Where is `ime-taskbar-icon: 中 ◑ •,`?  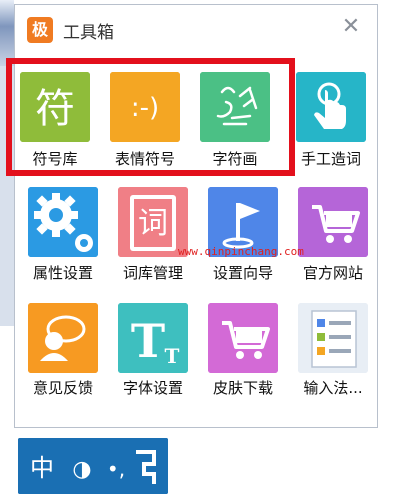
ime-taskbar-icon: 中 ◑ •, is located at coordinates (93, 466).